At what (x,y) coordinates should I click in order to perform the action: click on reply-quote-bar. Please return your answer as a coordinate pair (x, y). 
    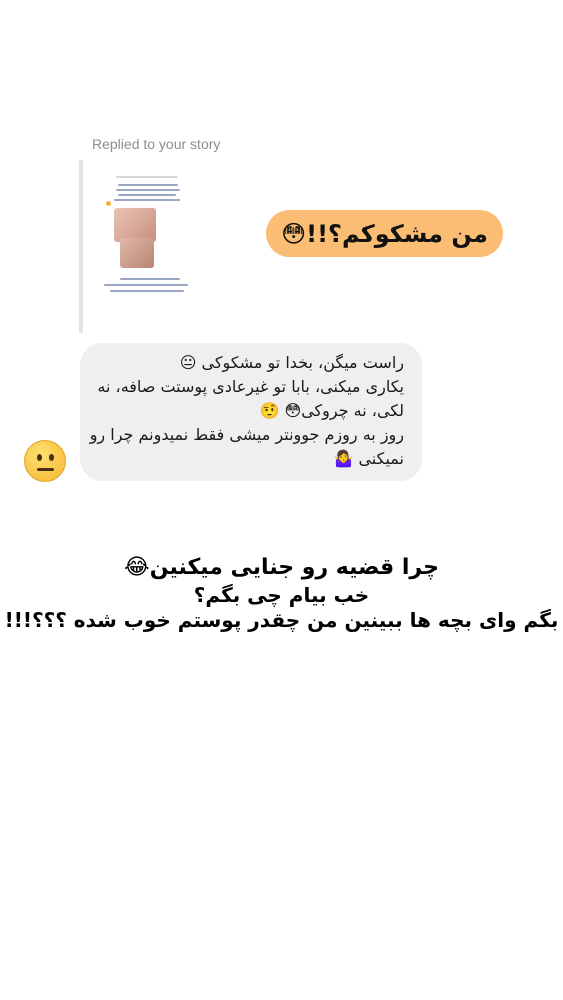
    Looking at the image, I should click on (81, 246).